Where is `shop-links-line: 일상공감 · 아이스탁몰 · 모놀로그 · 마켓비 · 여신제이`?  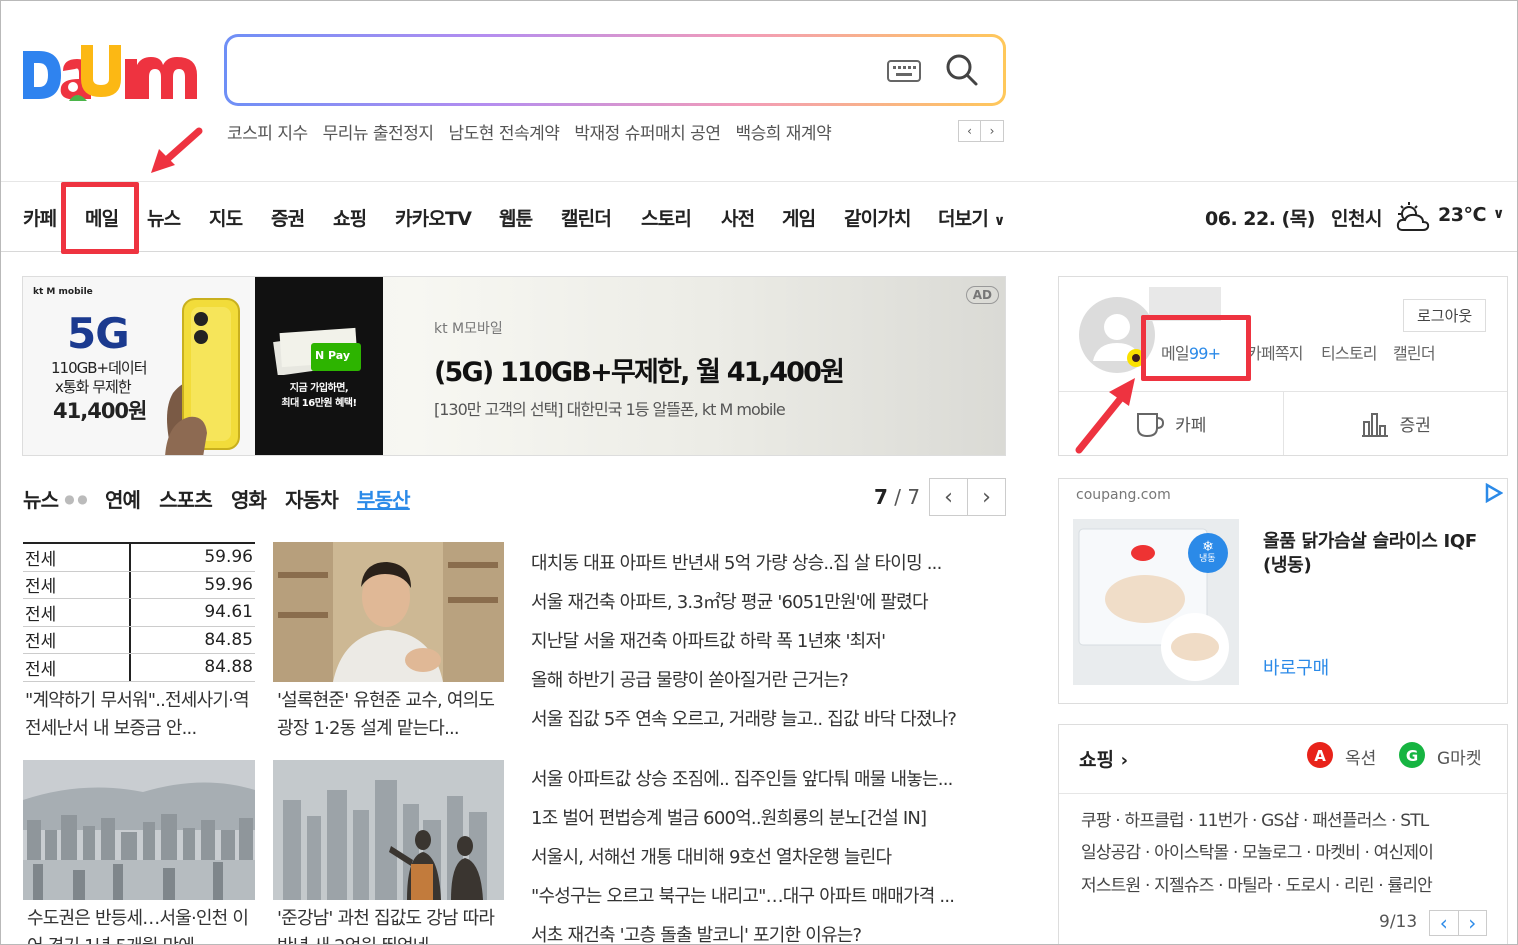 shop-links-line: 일상공감 · 아이스탁몰 · 모놀로그 · 마켓비 · 여신제이 is located at coordinates (1257, 850).